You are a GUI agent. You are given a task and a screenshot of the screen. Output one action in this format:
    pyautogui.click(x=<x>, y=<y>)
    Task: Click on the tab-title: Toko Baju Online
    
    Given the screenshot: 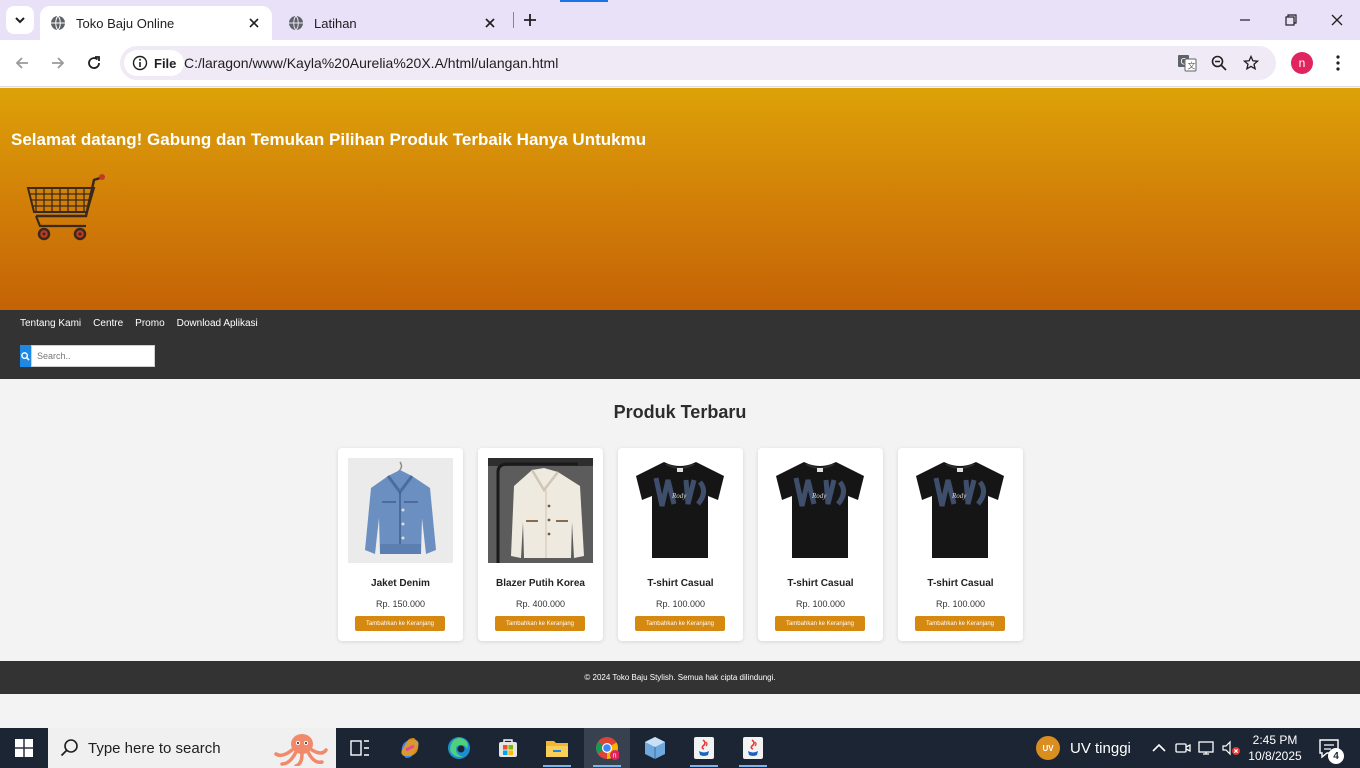 What is the action you would take?
    pyautogui.click(x=125, y=23)
    